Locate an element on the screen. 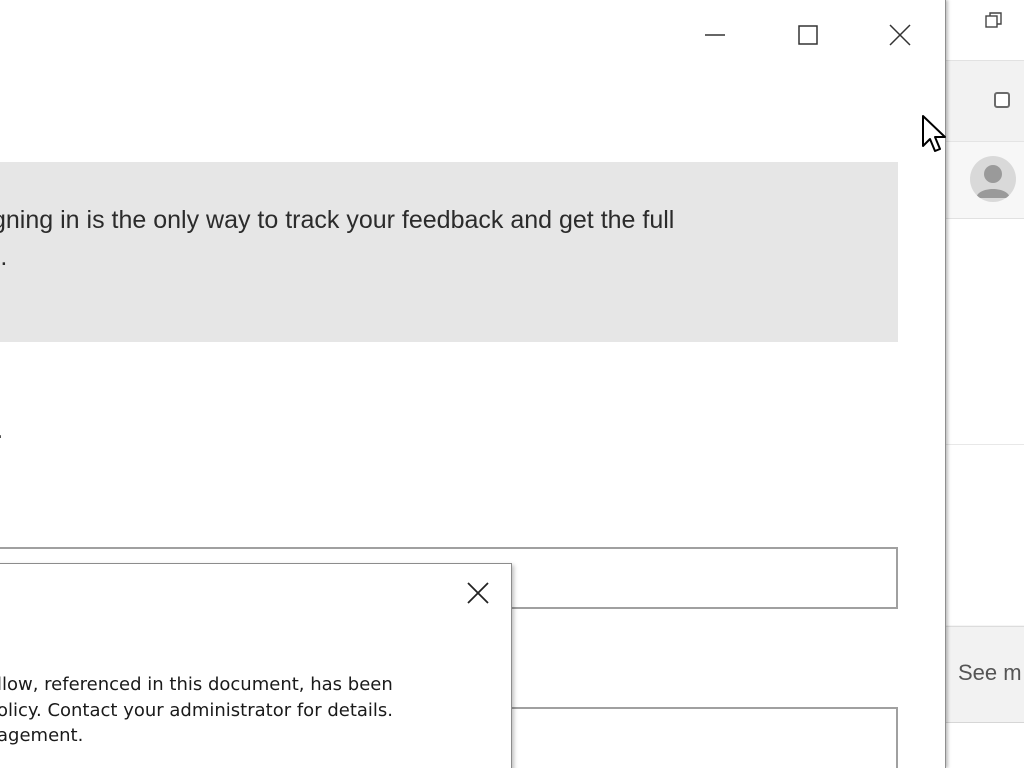 The height and width of the screenshot is (768, 1024). minimize-button is located at coordinates (715, 34).